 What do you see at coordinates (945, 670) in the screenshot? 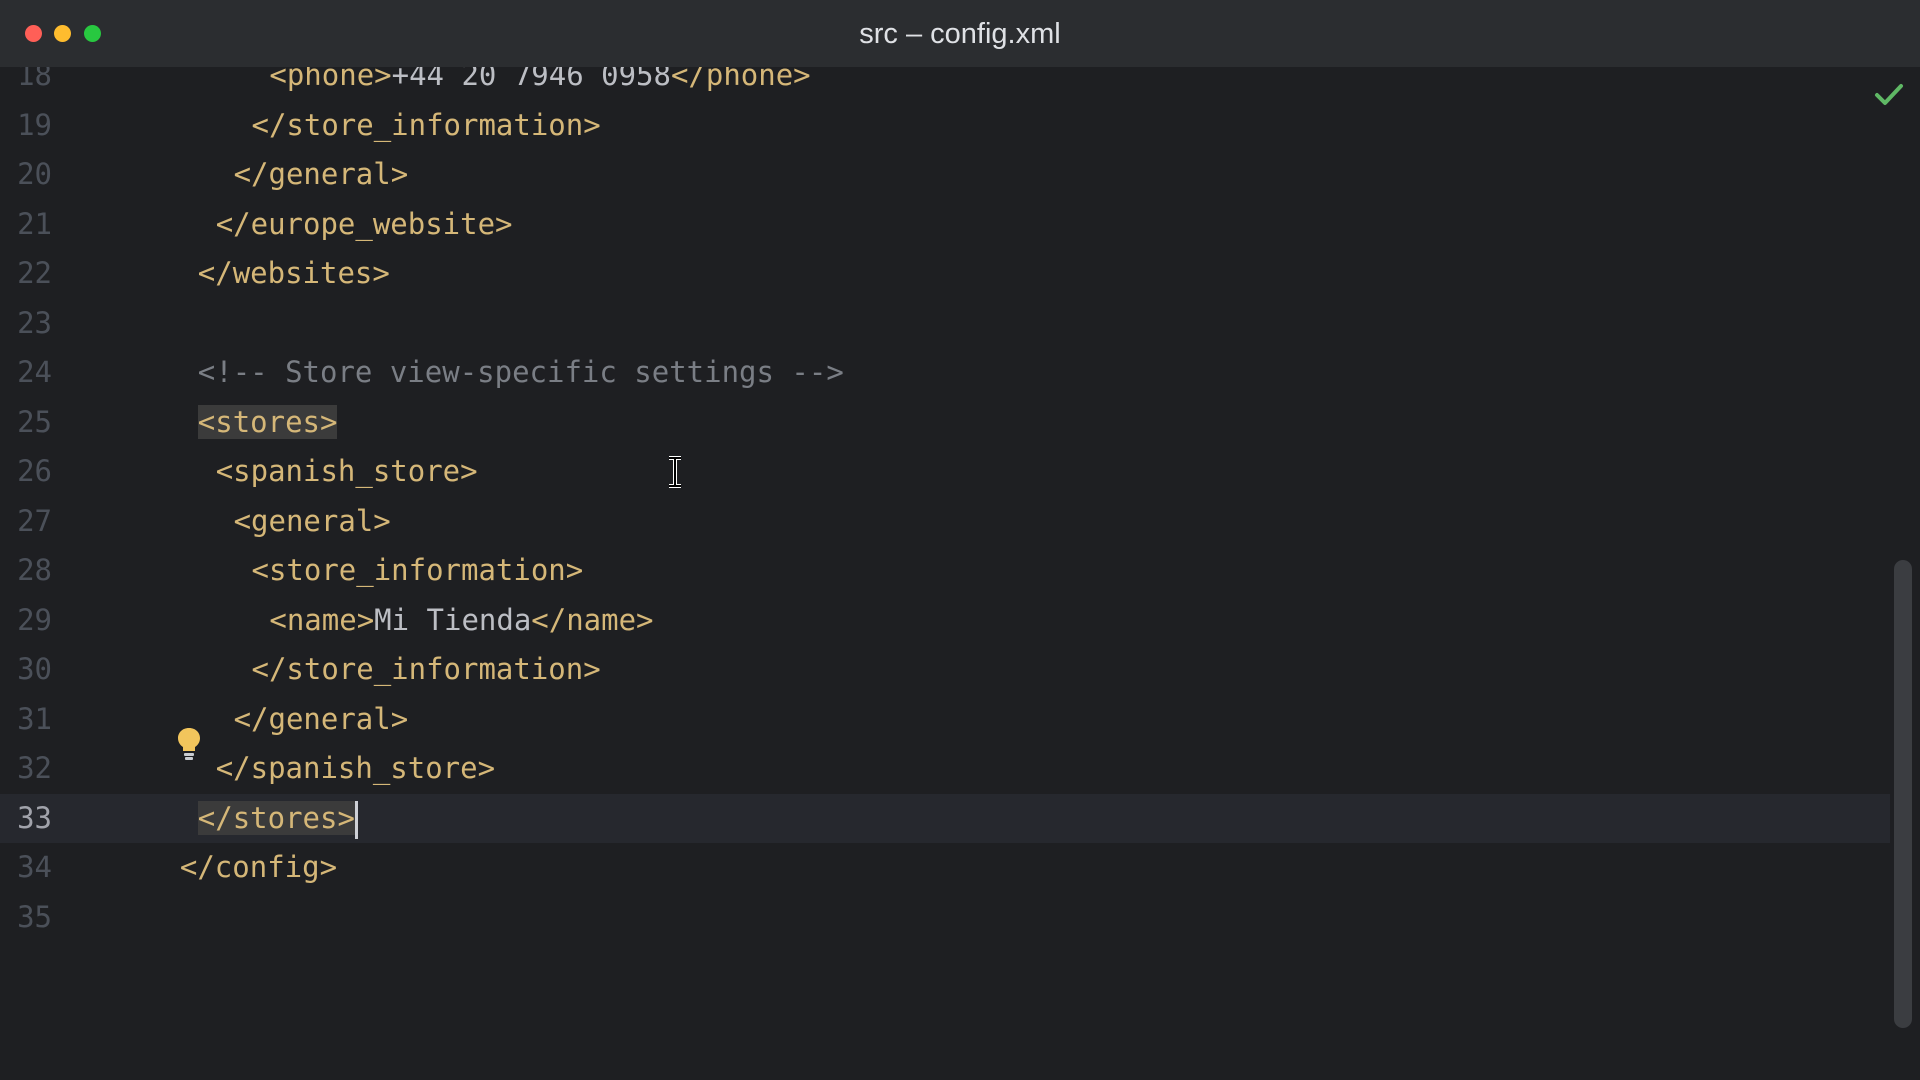
I see `code-line: 30 </store_information>` at bounding box center [945, 670].